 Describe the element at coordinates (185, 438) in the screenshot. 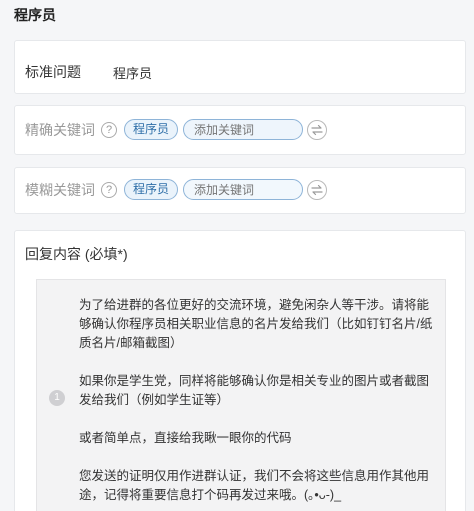

I see `reply-paragraph: 或者简单点，直接给我瞅一眼你的代码` at that location.